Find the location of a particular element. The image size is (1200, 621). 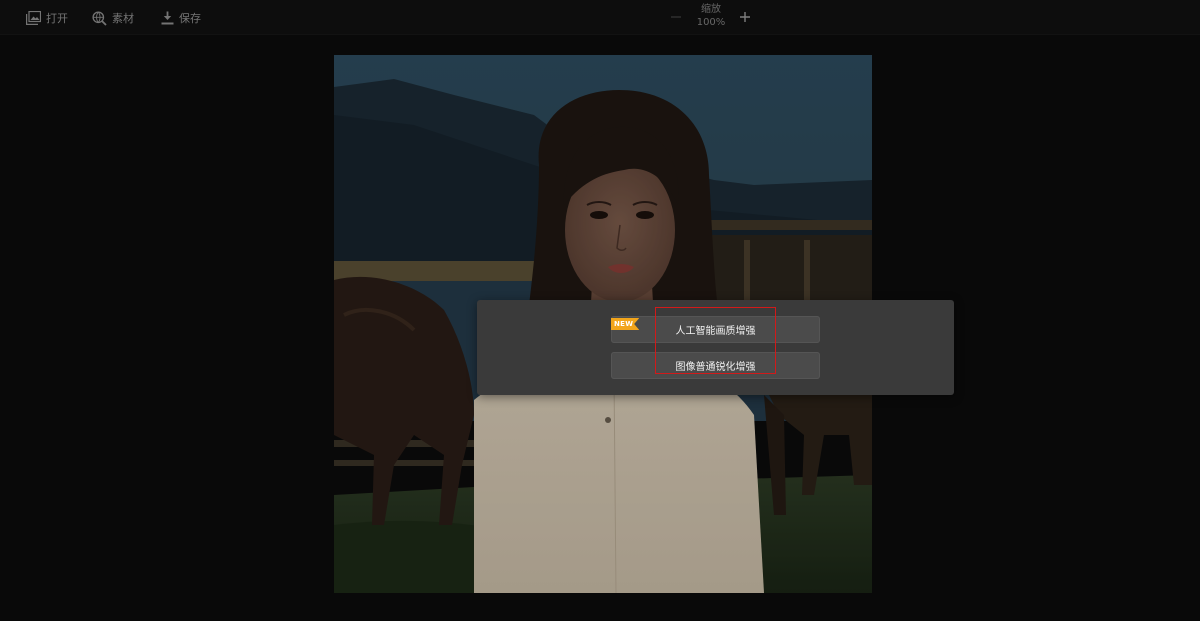

save-label: 保存 is located at coordinates (190, 18).